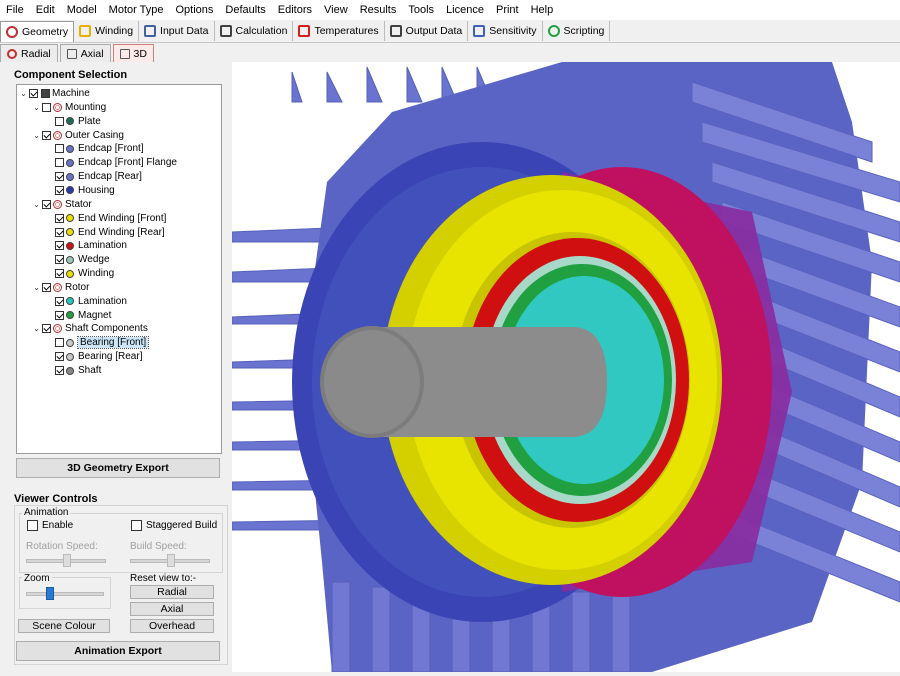 This screenshot has height=676, width=900. I want to click on tree-node: Magnet, so click(78, 315).